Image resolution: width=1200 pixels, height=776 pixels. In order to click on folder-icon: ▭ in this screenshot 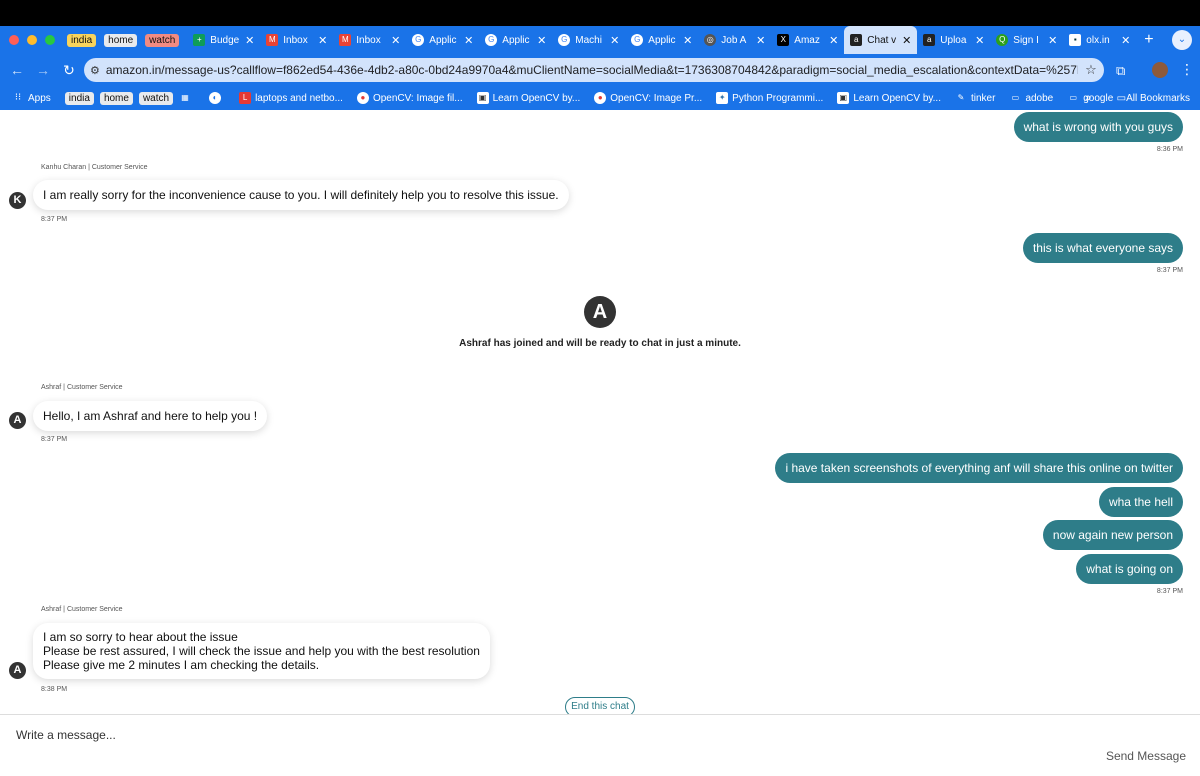, I will do `click(1015, 97)`.